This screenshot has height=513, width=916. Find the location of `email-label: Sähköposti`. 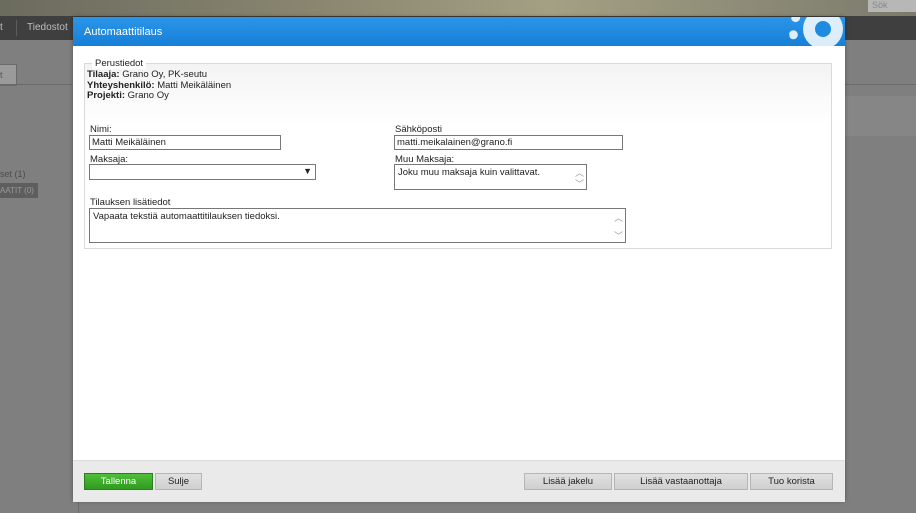

email-label: Sähköposti is located at coordinates (419, 129).